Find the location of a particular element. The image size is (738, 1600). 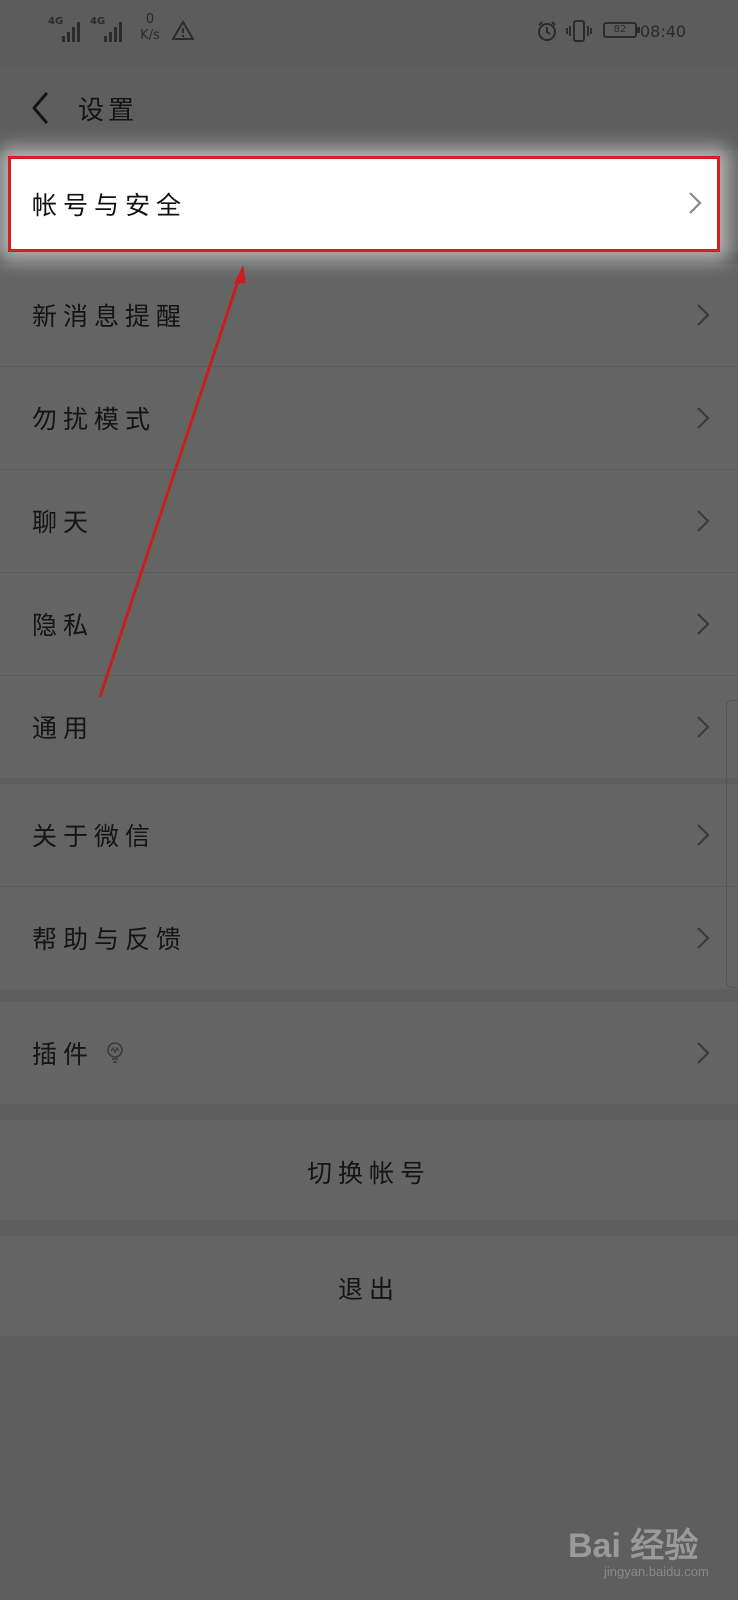

logout-label: 退出 is located at coordinates (368, 1289).